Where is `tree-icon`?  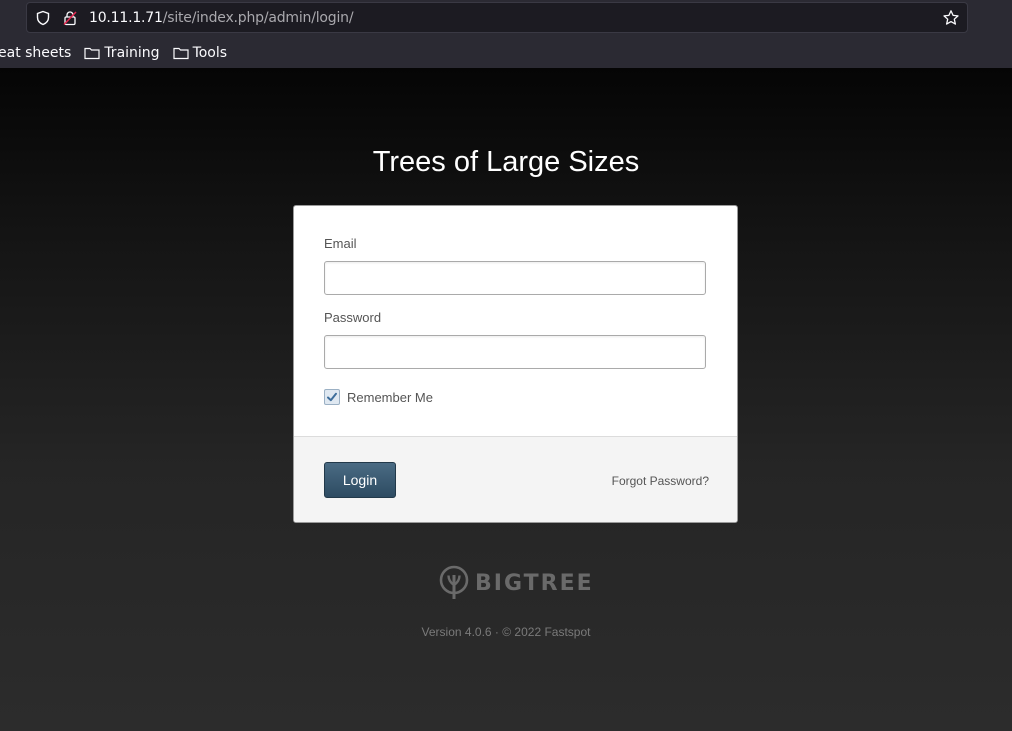
tree-icon is located at coordinates (454, 582).